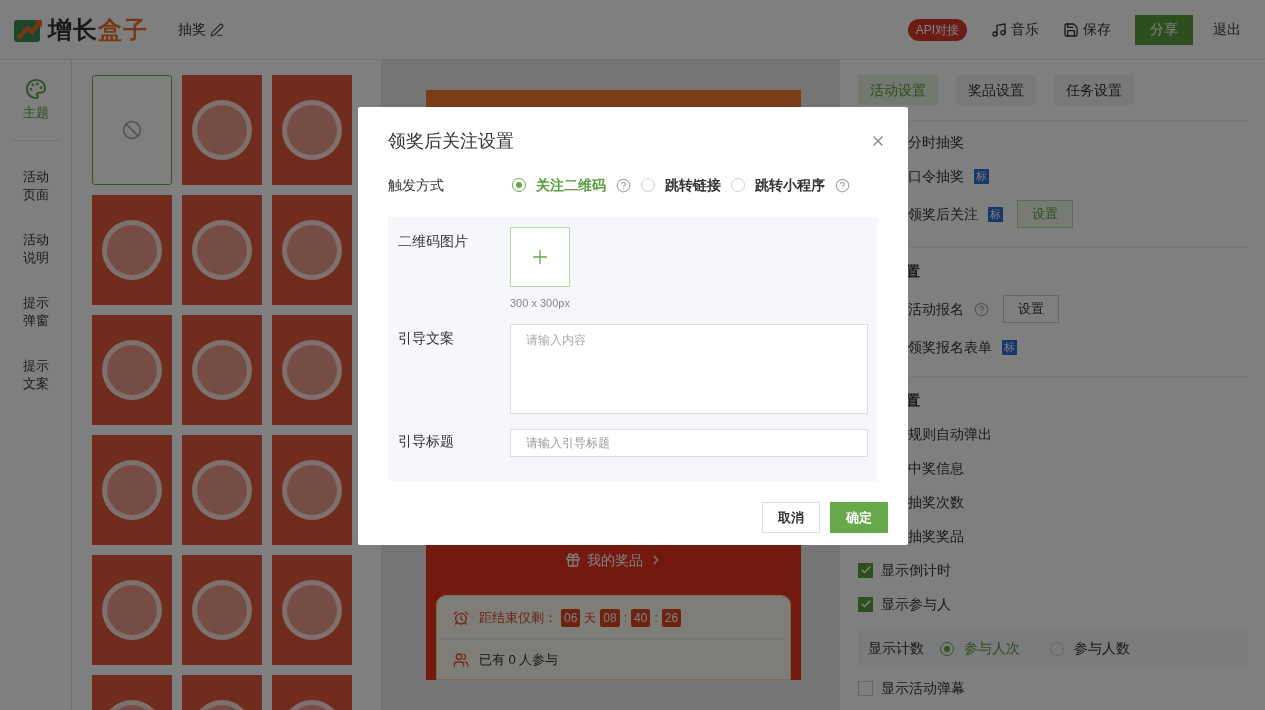 This screenshot has width=1265, height=710. Describe the element at coordinates (936, 176) in the screenshot. I see `setting-label: 口令抽奖` at that location.